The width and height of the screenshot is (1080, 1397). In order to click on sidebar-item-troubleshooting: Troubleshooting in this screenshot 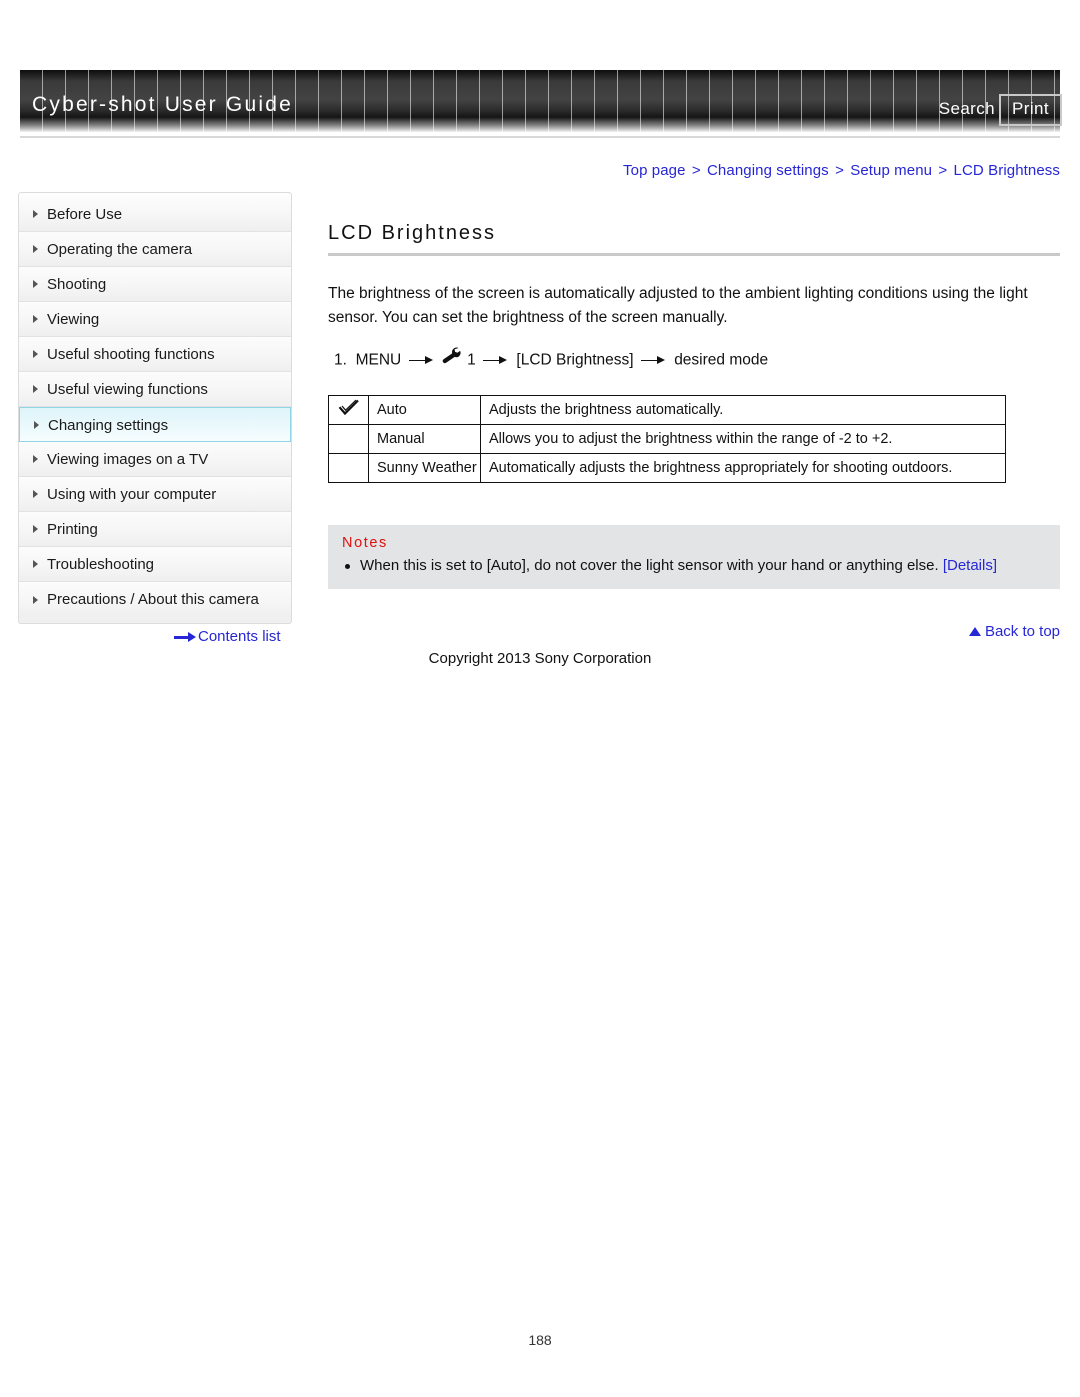, I will do `click(155, 564)`.